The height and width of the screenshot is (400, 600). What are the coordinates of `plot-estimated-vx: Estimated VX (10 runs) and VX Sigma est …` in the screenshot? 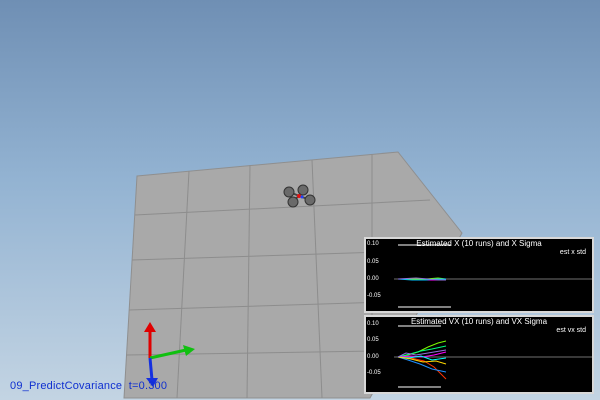 It's located at (479, 354).